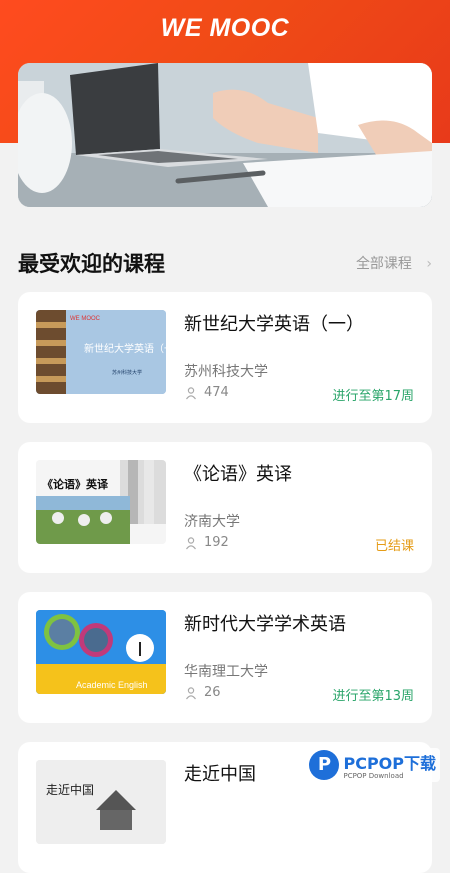 This screenshot has width=450, height=873. Describe the element at coordinates (373, 696) in the screenshot. I see `course-status: 进行至第13周` at that location.